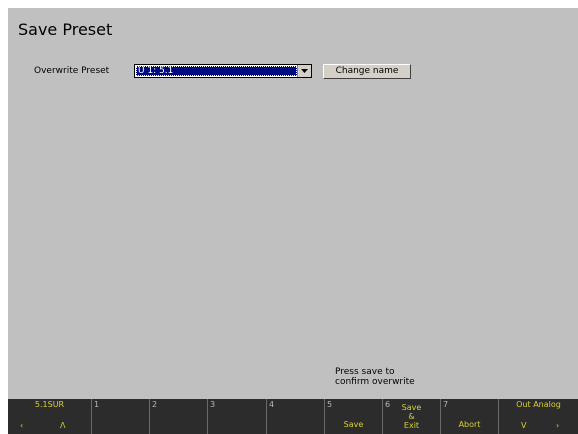 Image resolution: width=578 pixels, height=434 pixels. What do you see at coordinates (179, 416) in the screenshot?
I see `softkey-2: 2` at bounding box center [179, 416].